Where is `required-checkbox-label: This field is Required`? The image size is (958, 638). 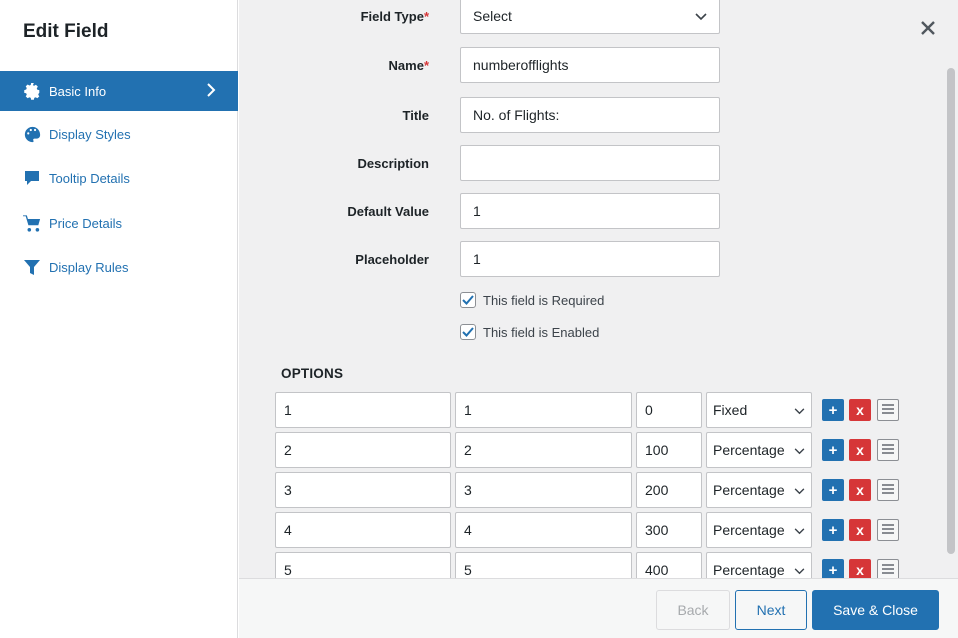 required-checkbox-label: This field is Required is located at coordinates (544, 300).